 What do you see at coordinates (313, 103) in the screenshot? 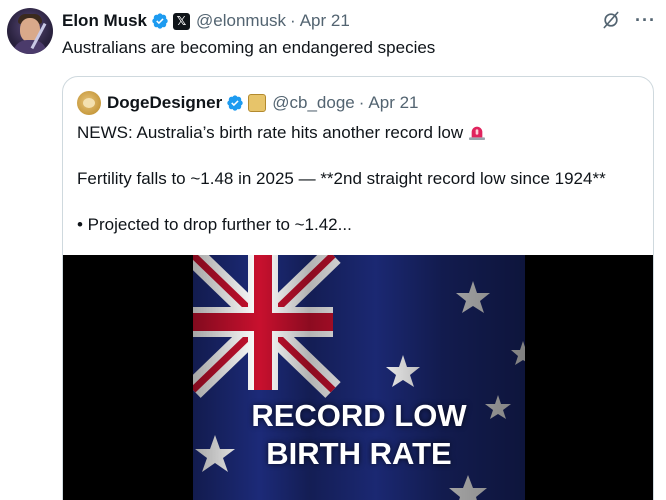
I see `quoted-author-handle: @cb_doge` at bounding box center [313, 103].